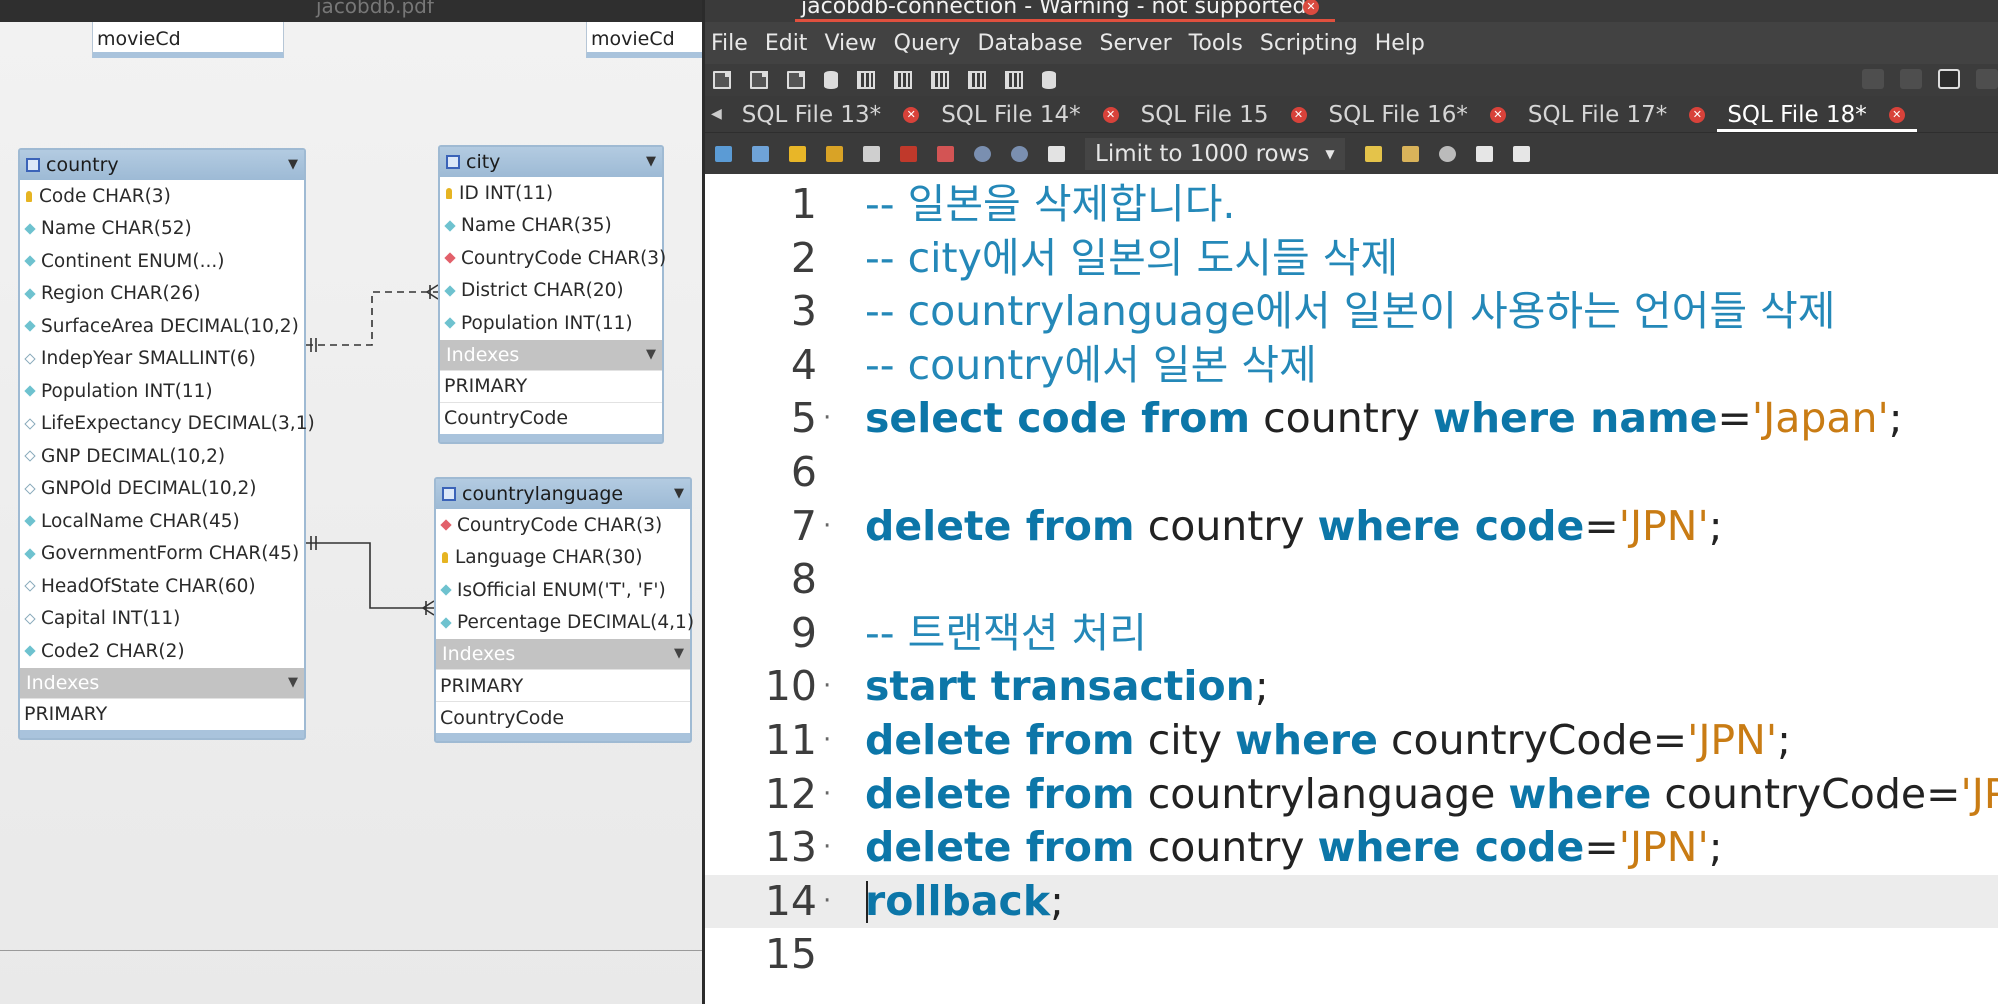 The height and width of the screenshot is (1004, 1998). What do you see at coordinates (1911, 79) in the screenshot?
I see `toggle-sidebar-icon` at bounding box center [1911, 79].